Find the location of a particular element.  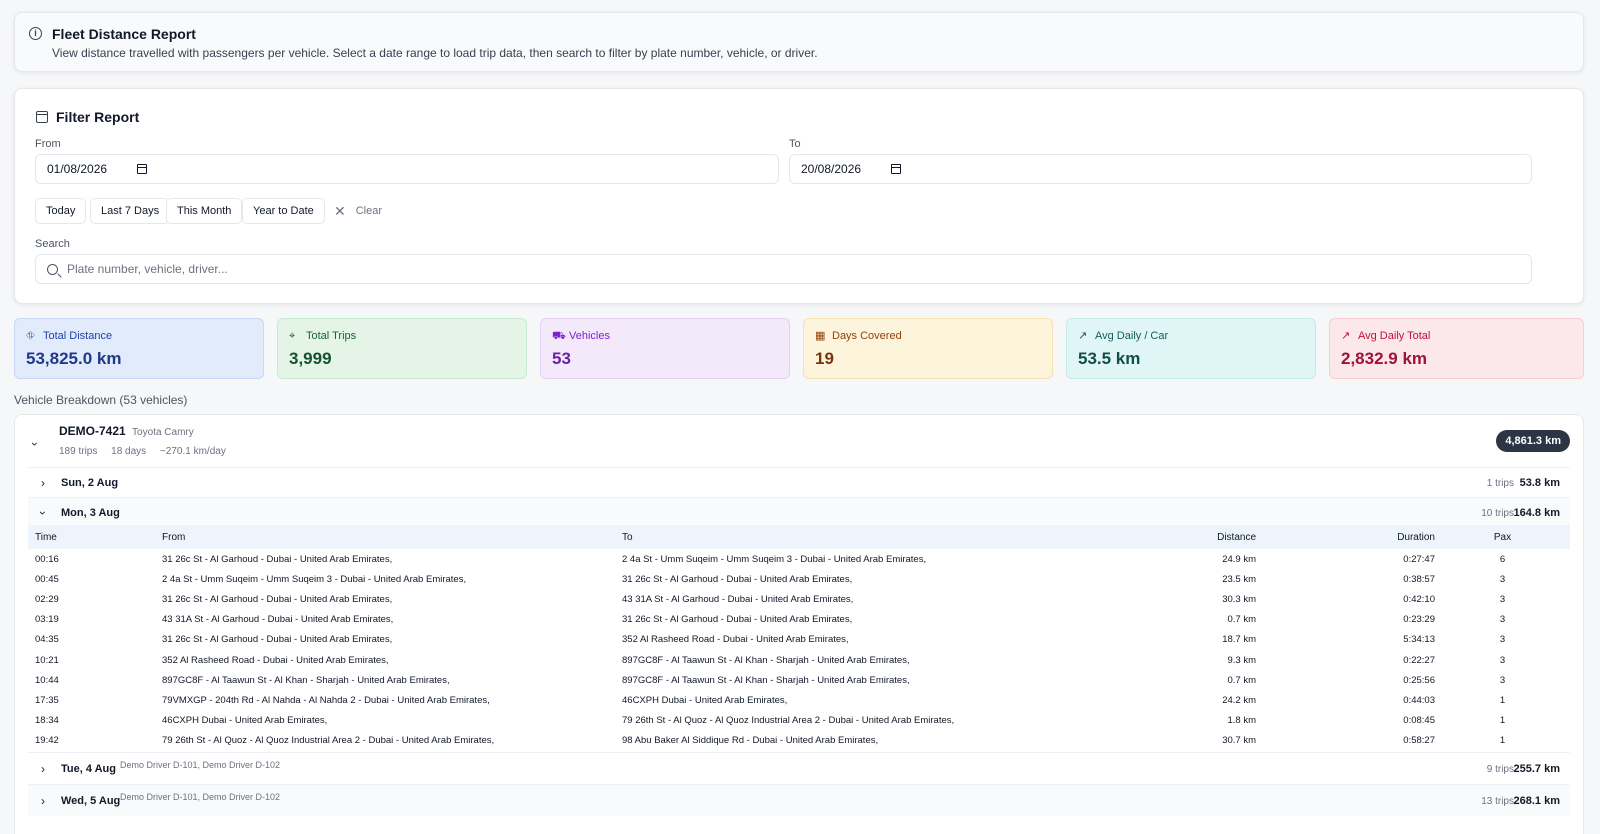

today-button: Today is located at coordinates (61, 211).